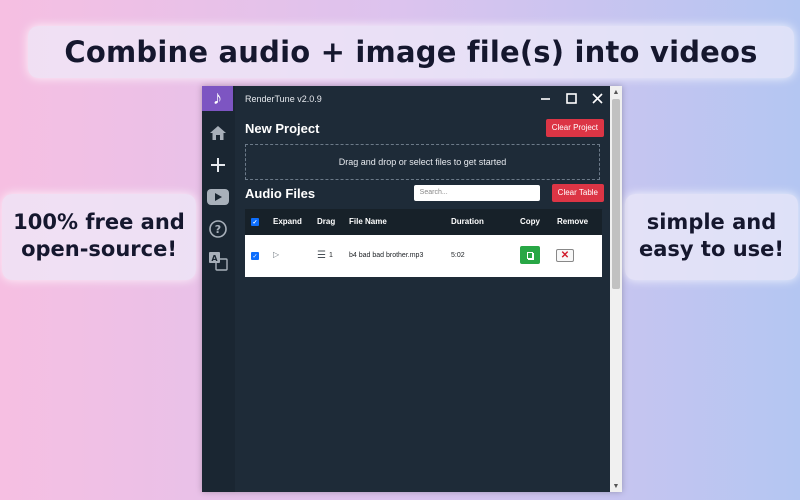 This screenshot has height=500, width=800. Describe the element at coordinates (217, 165) in the screenshot. I see `plus-icon` at that location.